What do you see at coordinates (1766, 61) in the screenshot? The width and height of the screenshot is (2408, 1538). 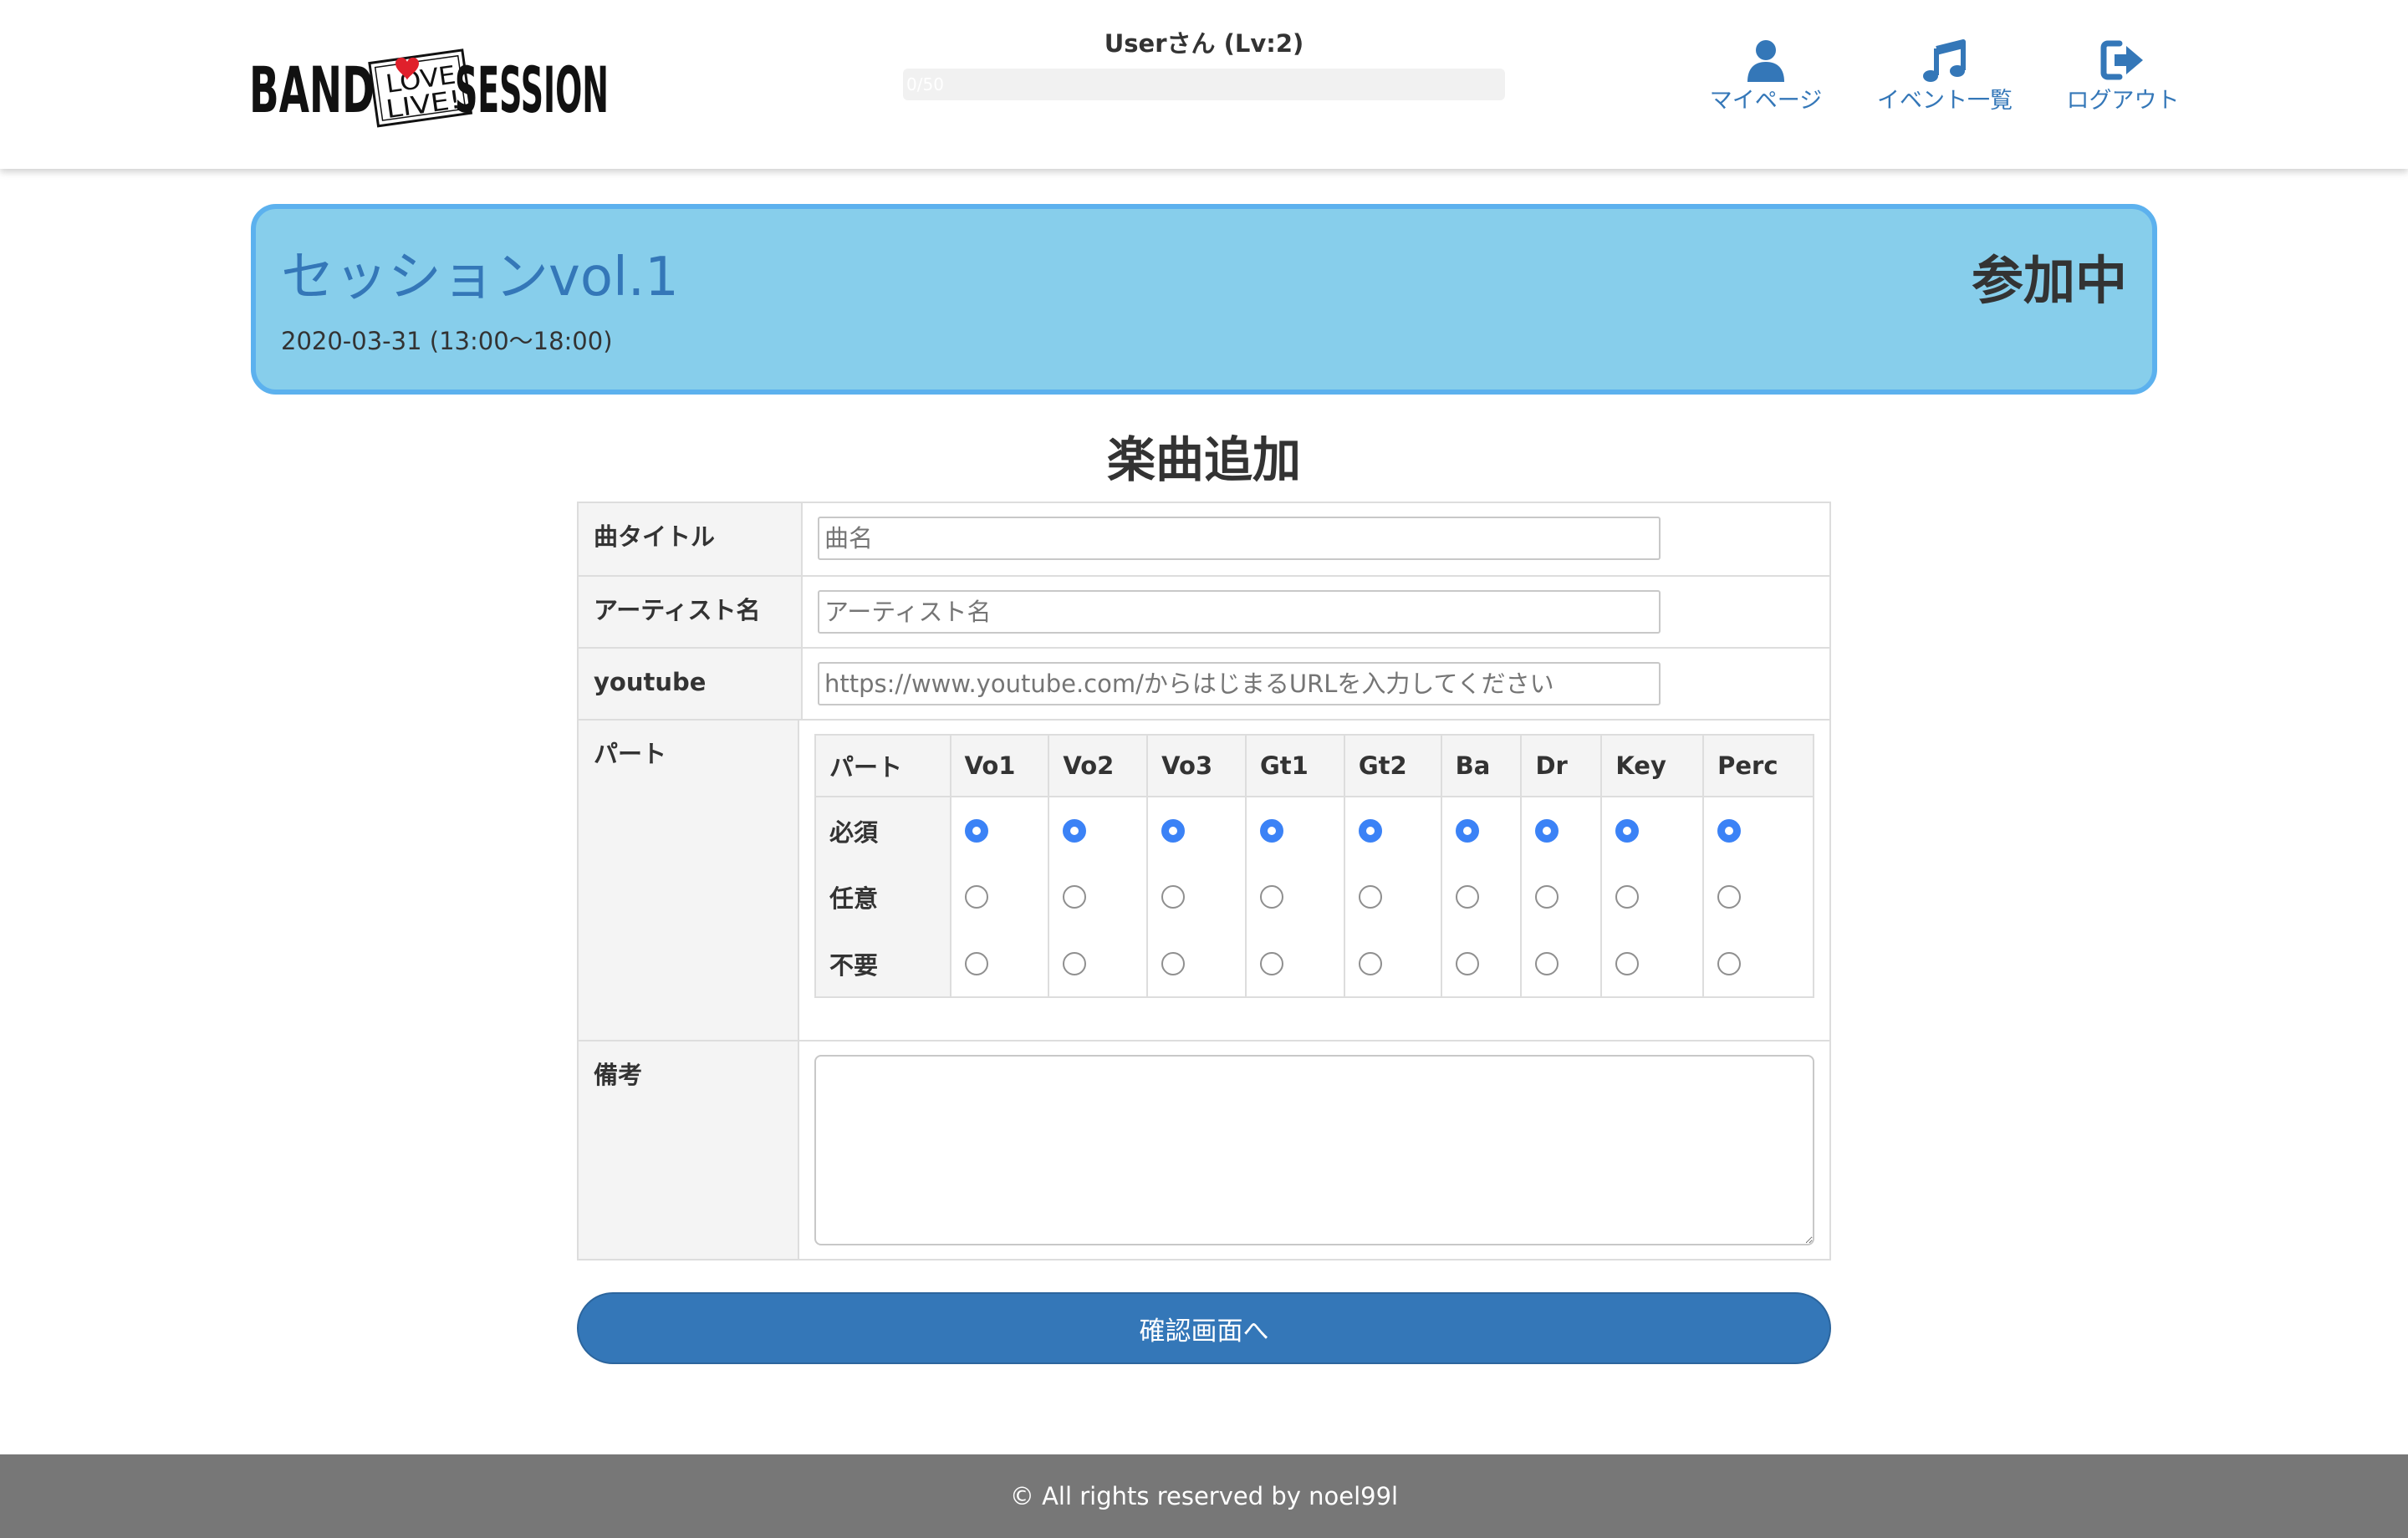 I see `user-icon` at bounding box center [1766, 61].